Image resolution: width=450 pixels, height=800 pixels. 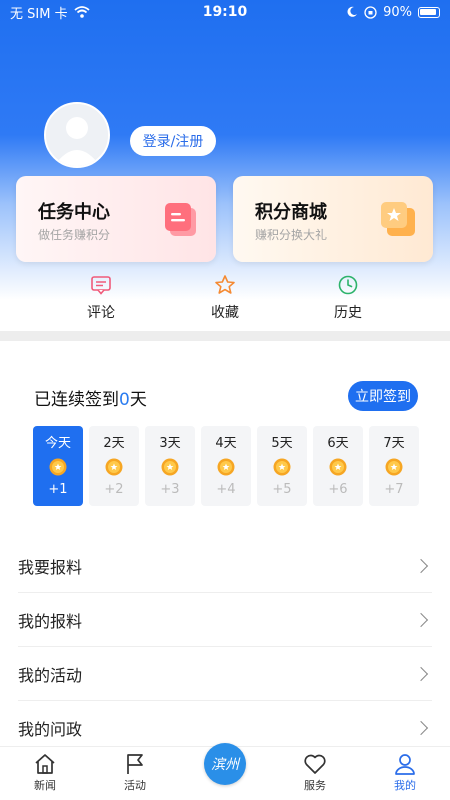 I want to click on user-icon, so click(x=405, y=764).